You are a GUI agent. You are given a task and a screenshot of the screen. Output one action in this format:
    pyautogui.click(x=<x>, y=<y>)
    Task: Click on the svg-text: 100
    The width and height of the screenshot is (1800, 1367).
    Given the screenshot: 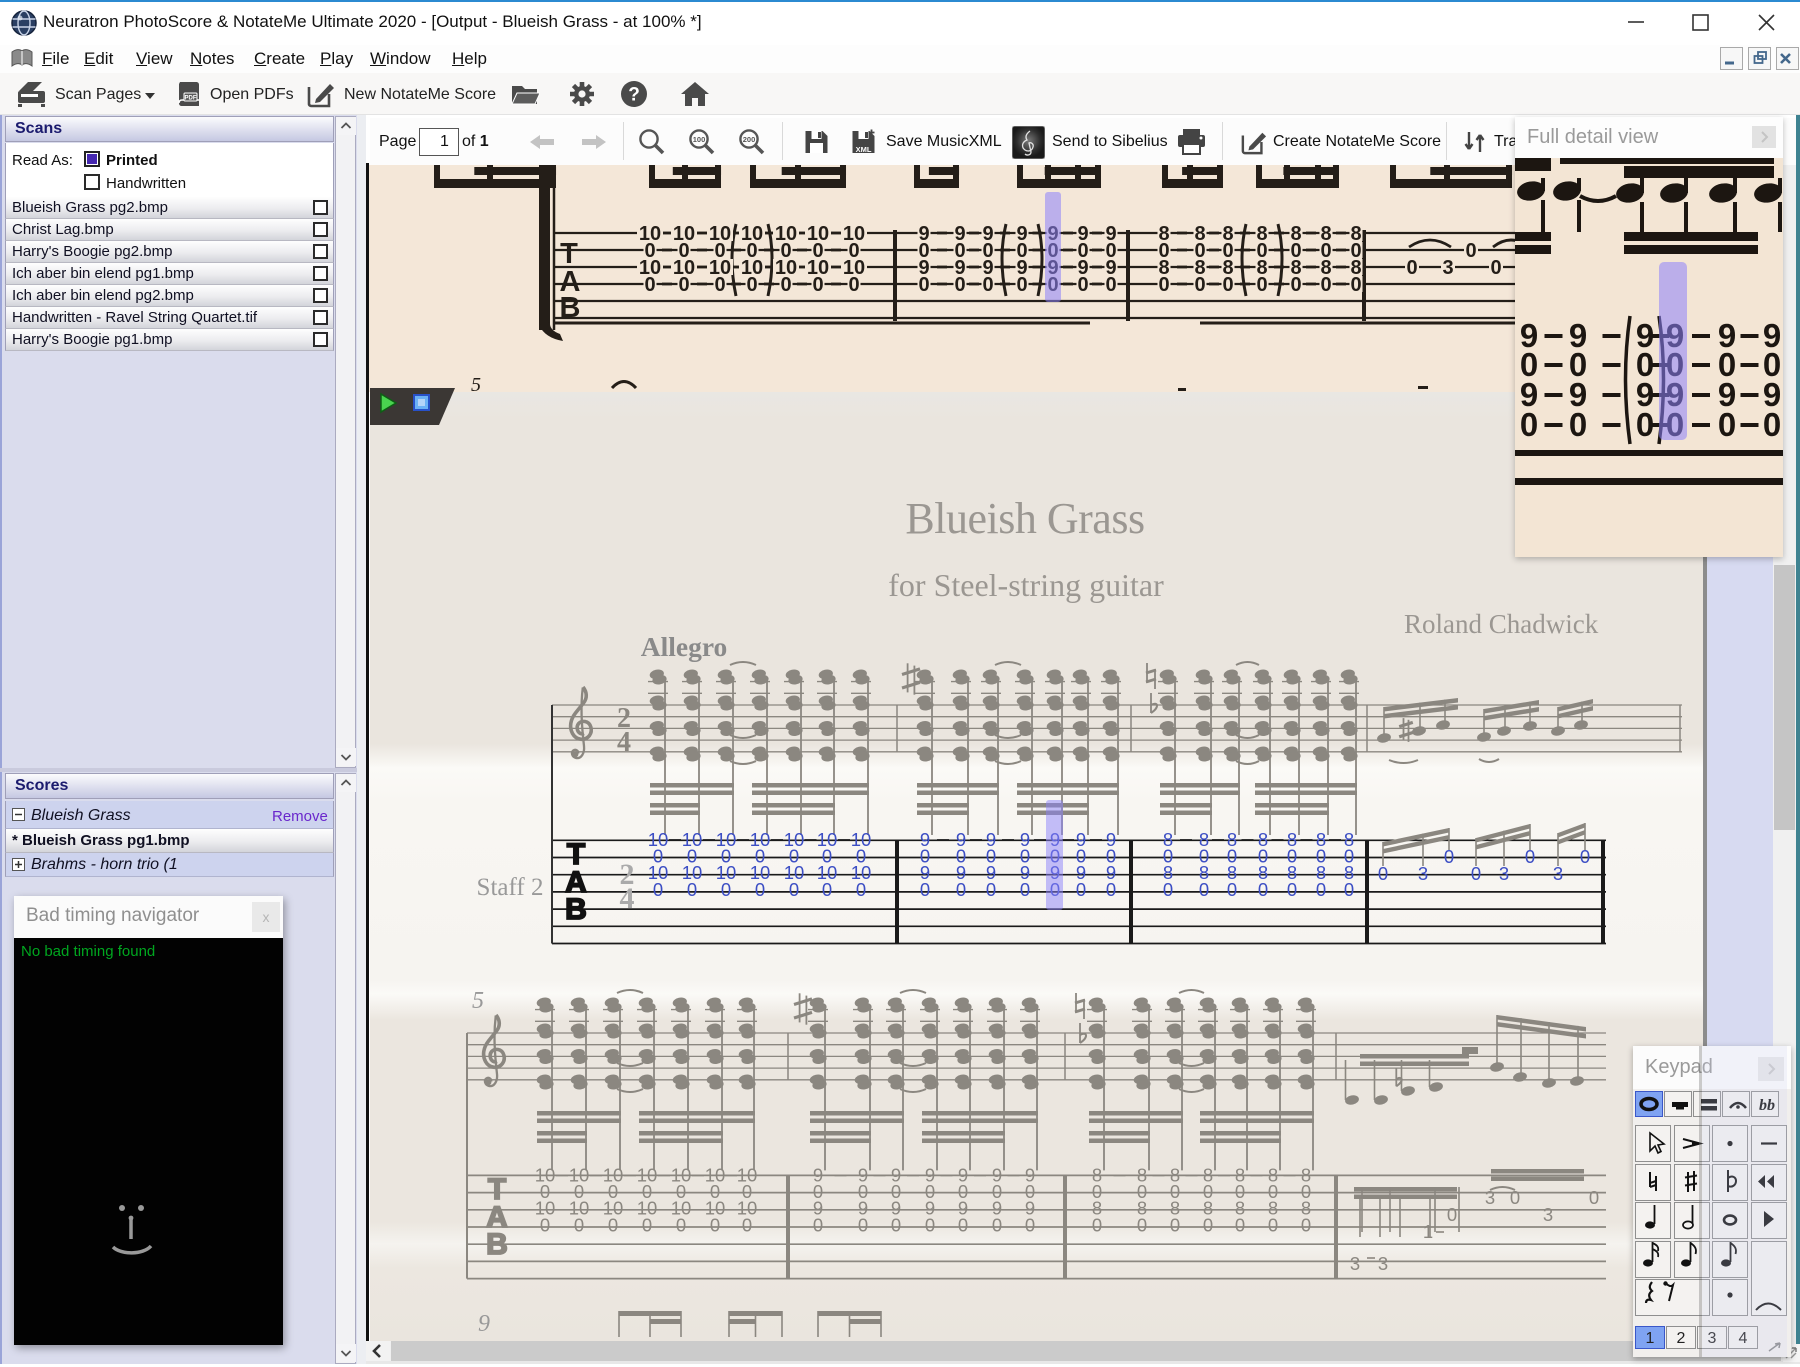 What is the action you would take?
    pyautogui.click(x=699, y=139)
    